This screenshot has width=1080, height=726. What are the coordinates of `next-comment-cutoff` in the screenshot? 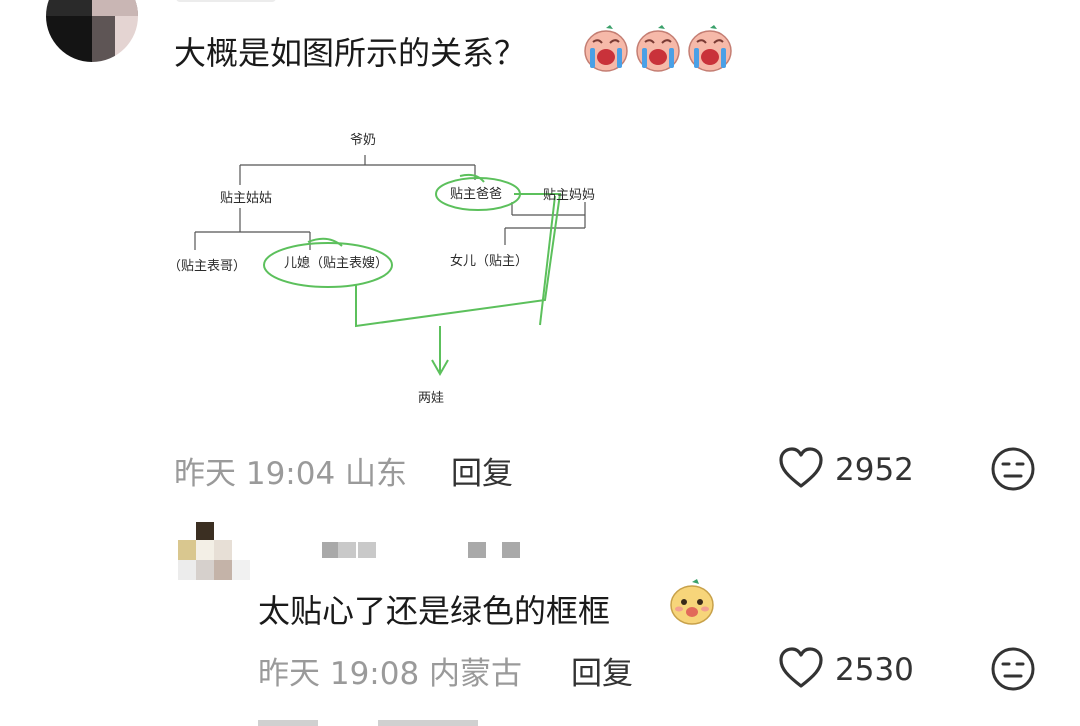 It's located at (388, 721).